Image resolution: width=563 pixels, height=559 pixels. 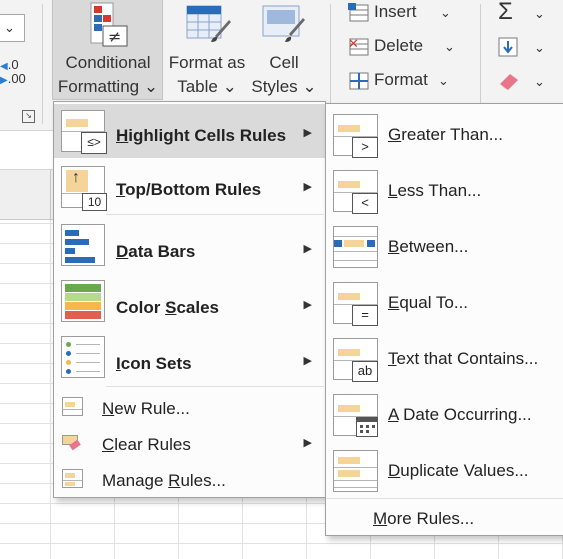 I want to click on decrease-decimal-button: ▶.00, so click(x=13, y=80).